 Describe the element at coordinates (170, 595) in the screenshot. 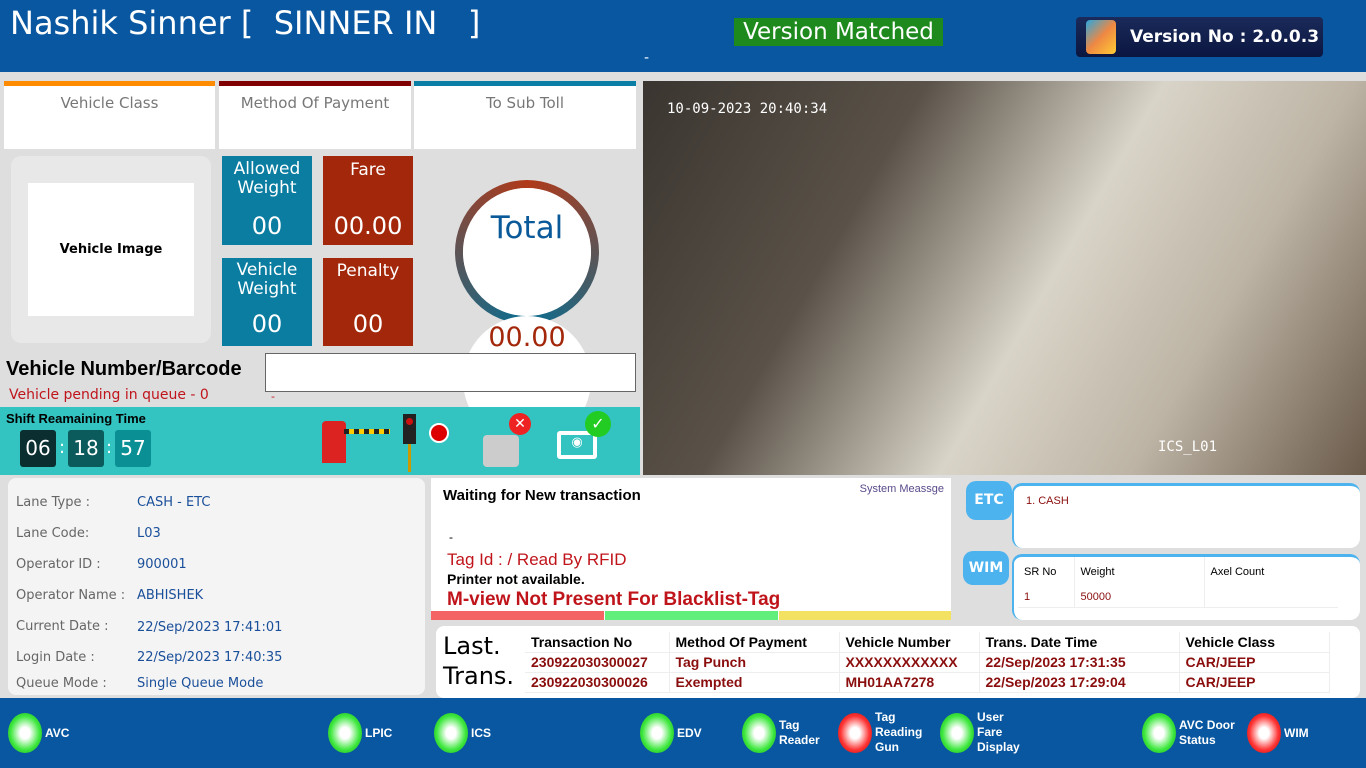

I see `operator-name-value: ABHISHEK` at that location.